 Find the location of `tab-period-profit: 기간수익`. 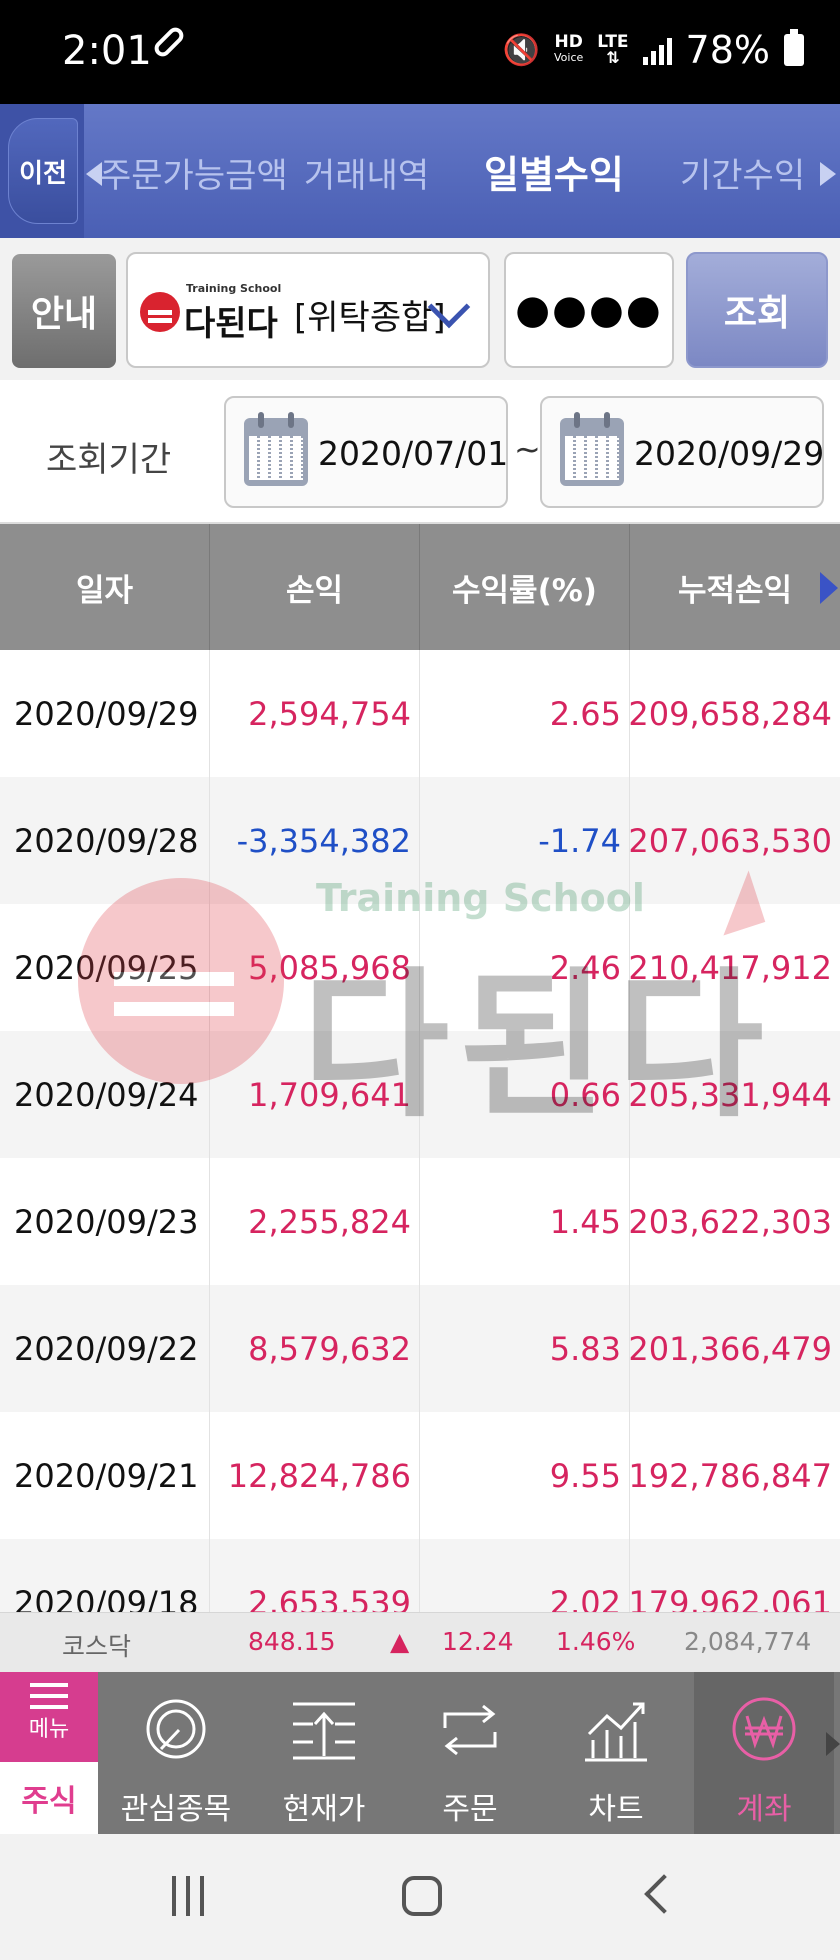

tab-period-profit: 기간수익 is located at coordinates (742, 172).